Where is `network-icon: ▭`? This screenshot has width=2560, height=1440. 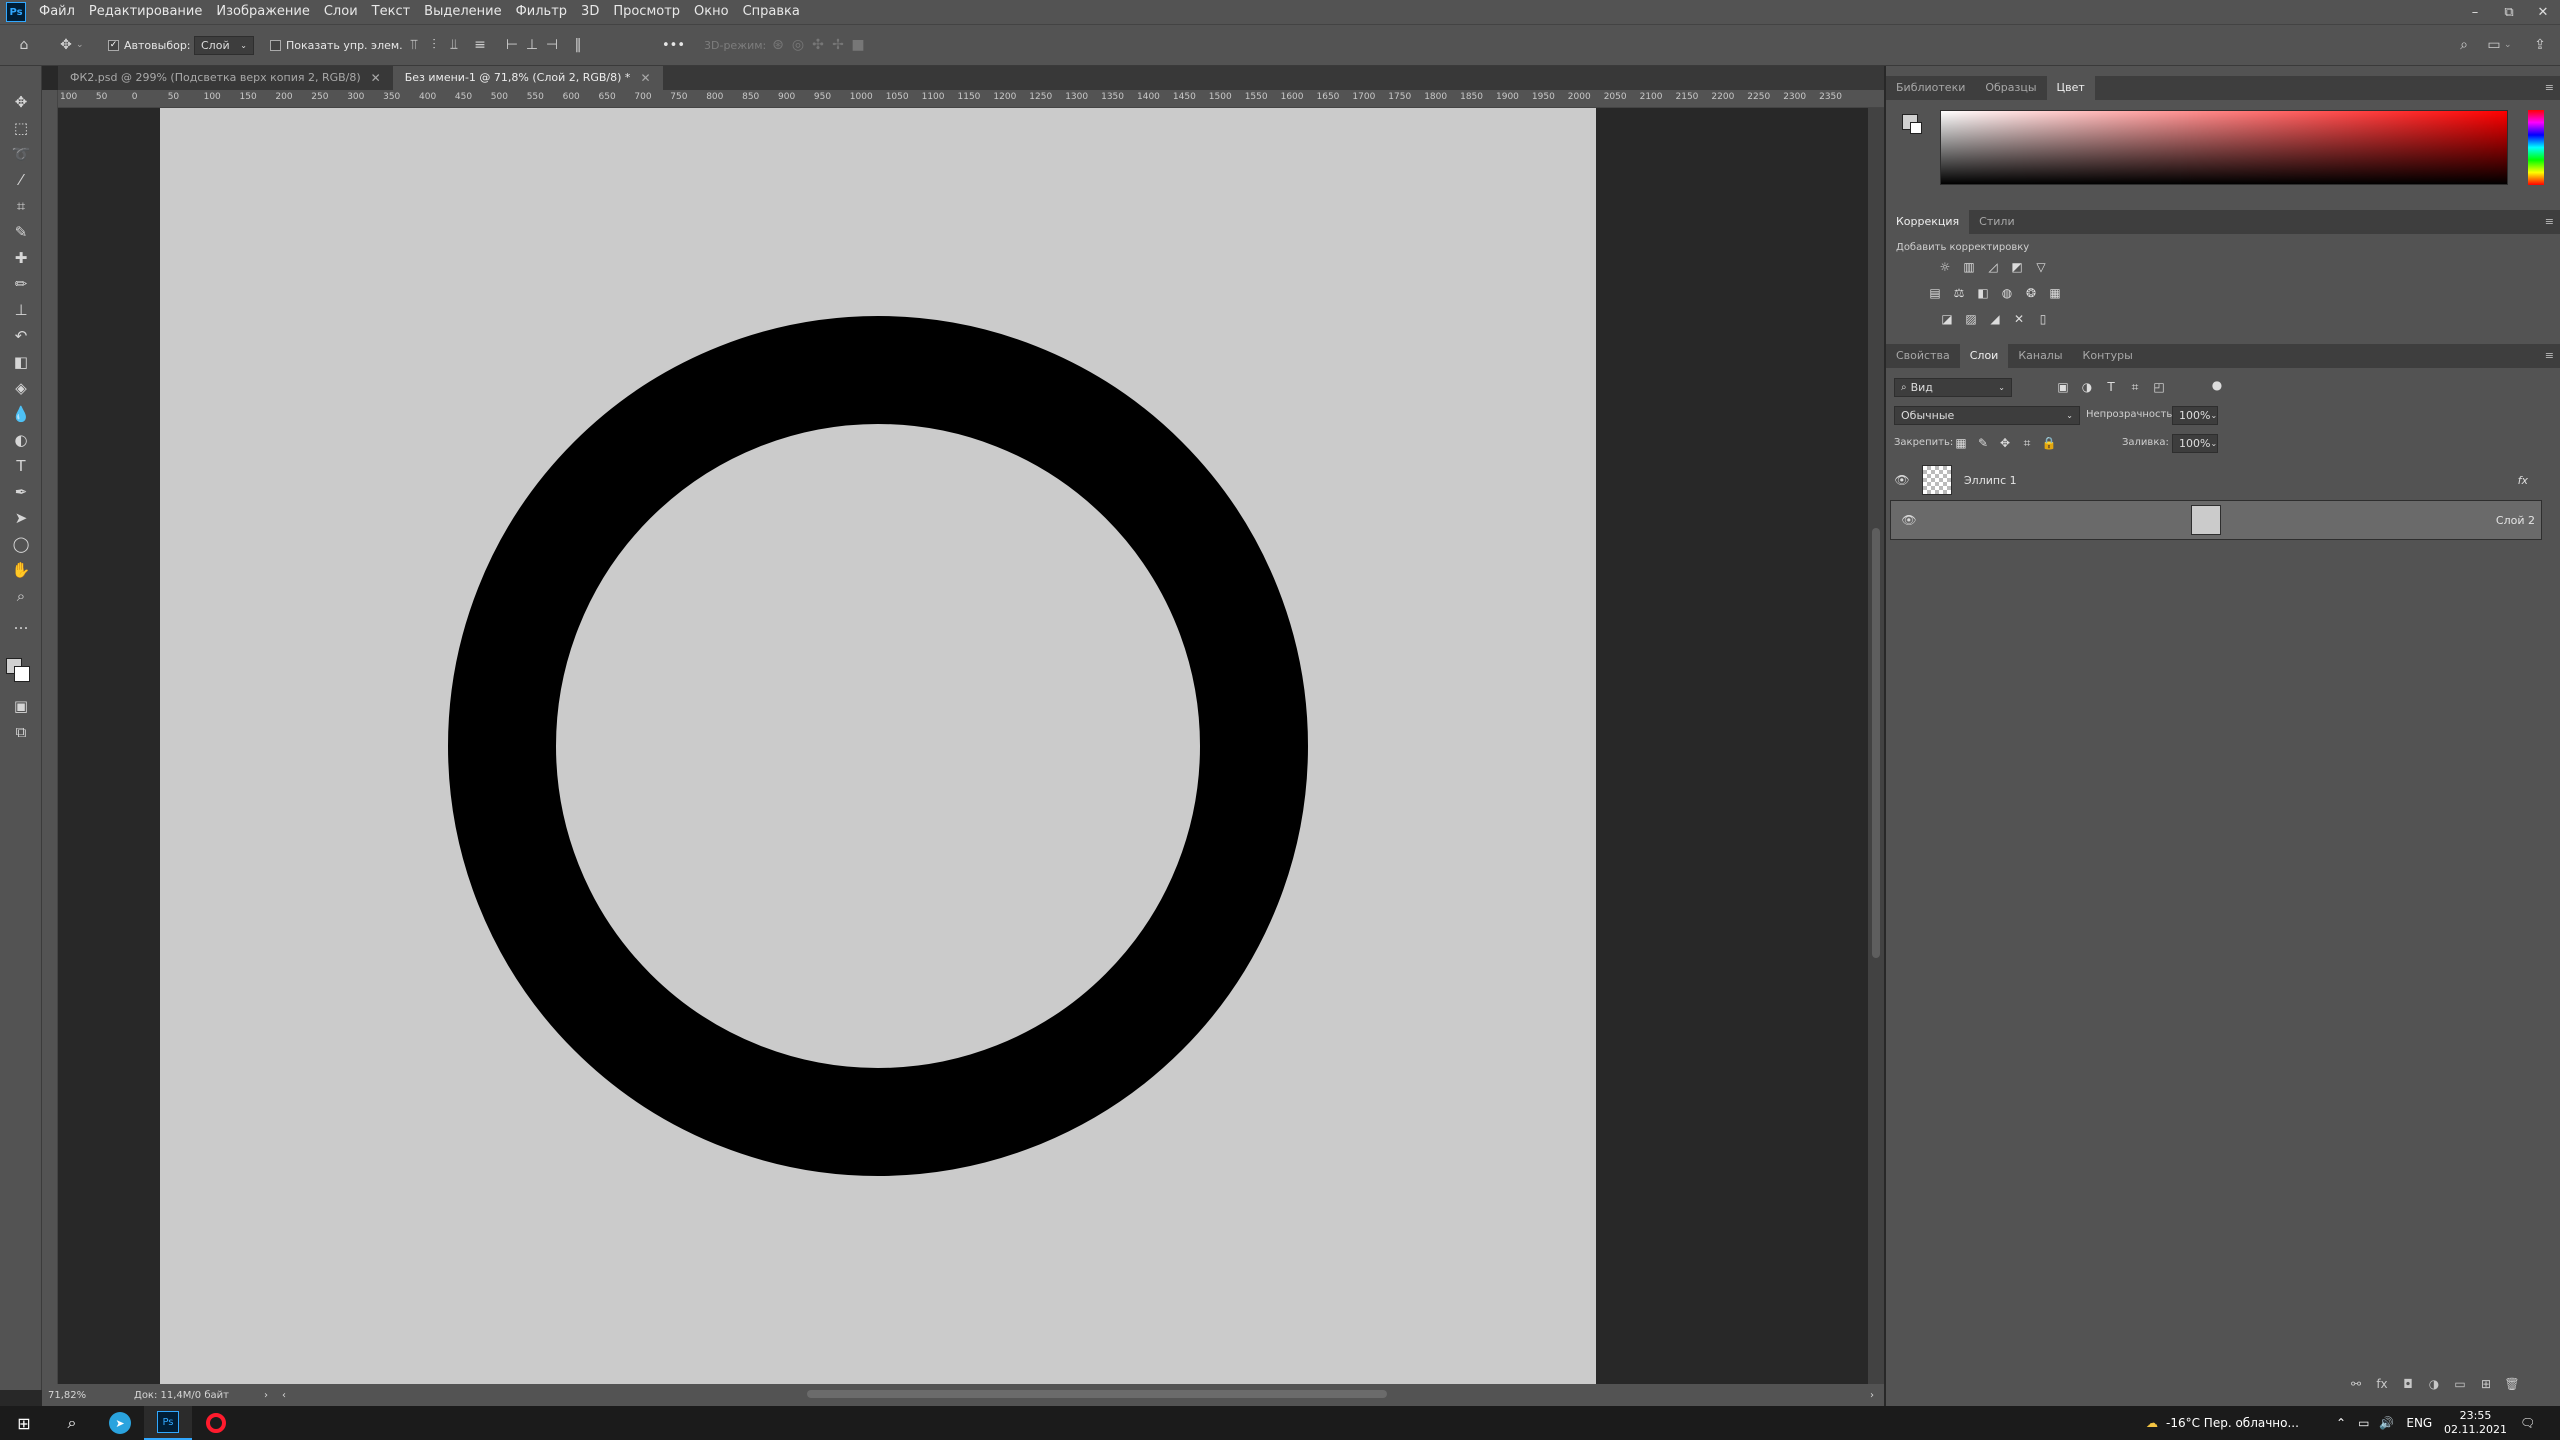 network-icon: ▭ is located at coordinates (2363, 1423).